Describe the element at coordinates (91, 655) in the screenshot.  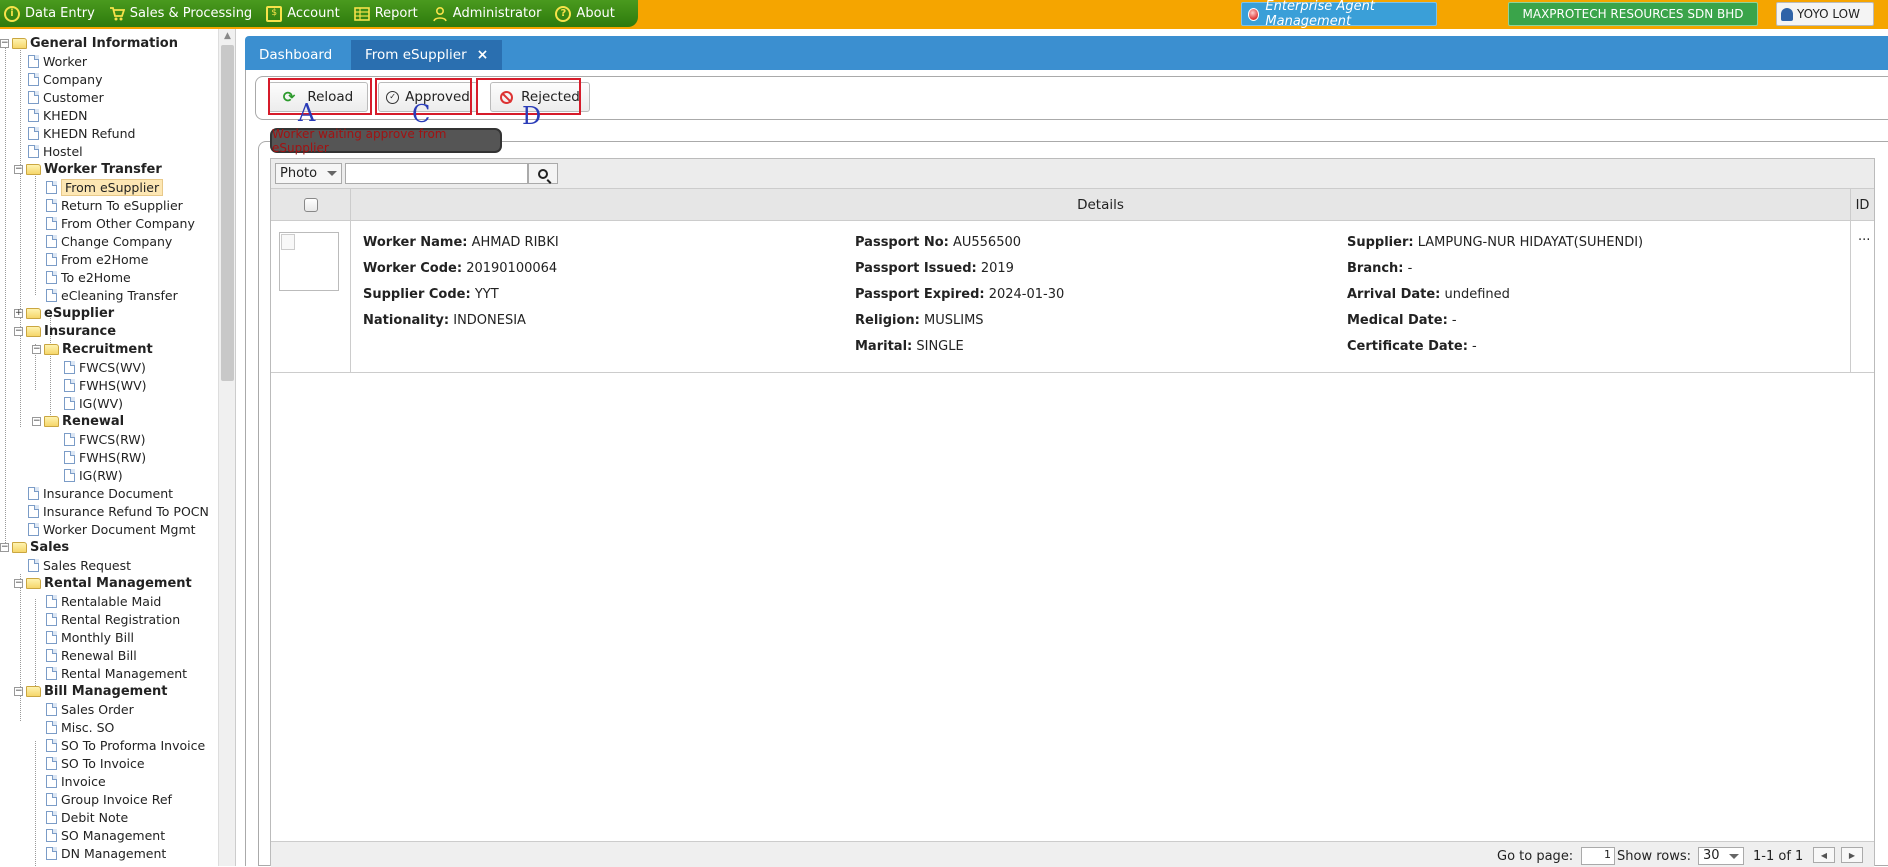
I see `tree-item-renewal-bill: Renewal Bill` at that location.